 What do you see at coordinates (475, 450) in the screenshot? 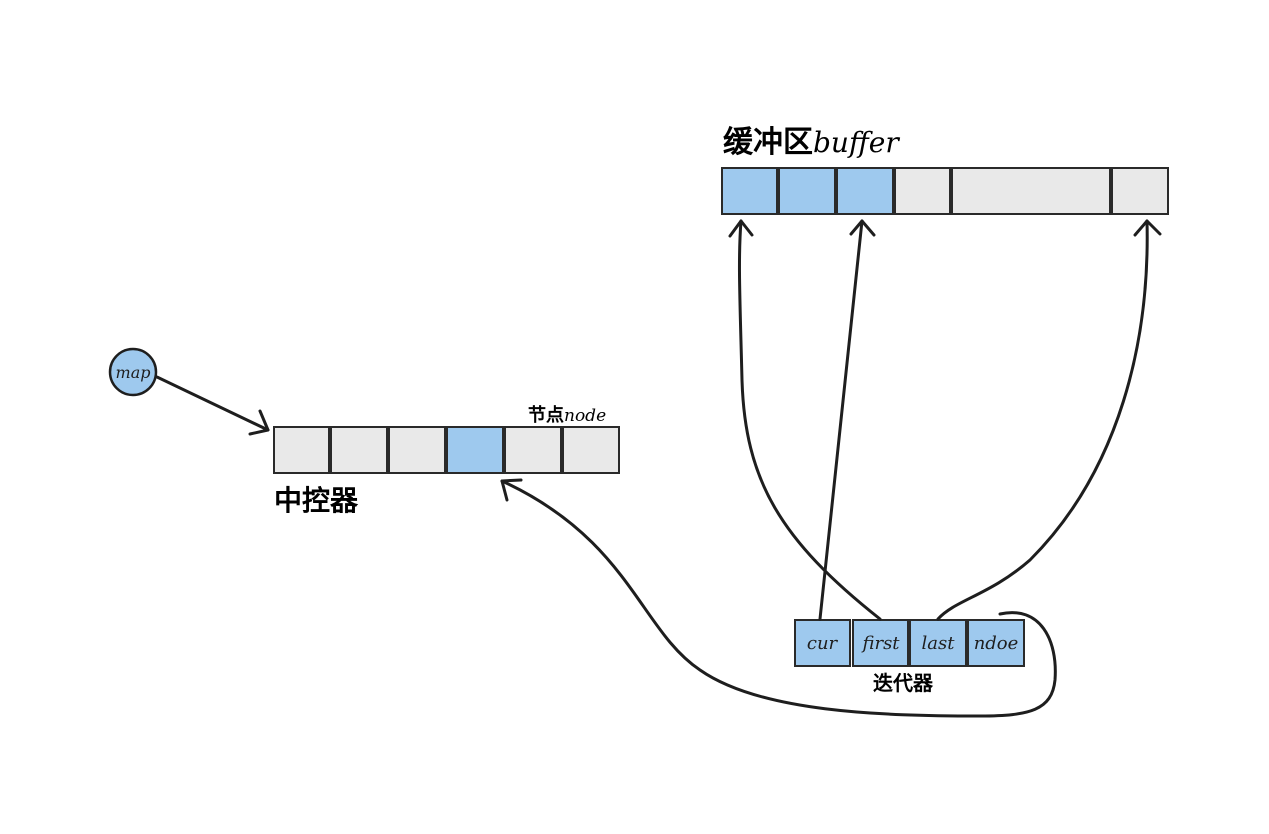
I see `map-cell-node` at bounding box center [475, 450].